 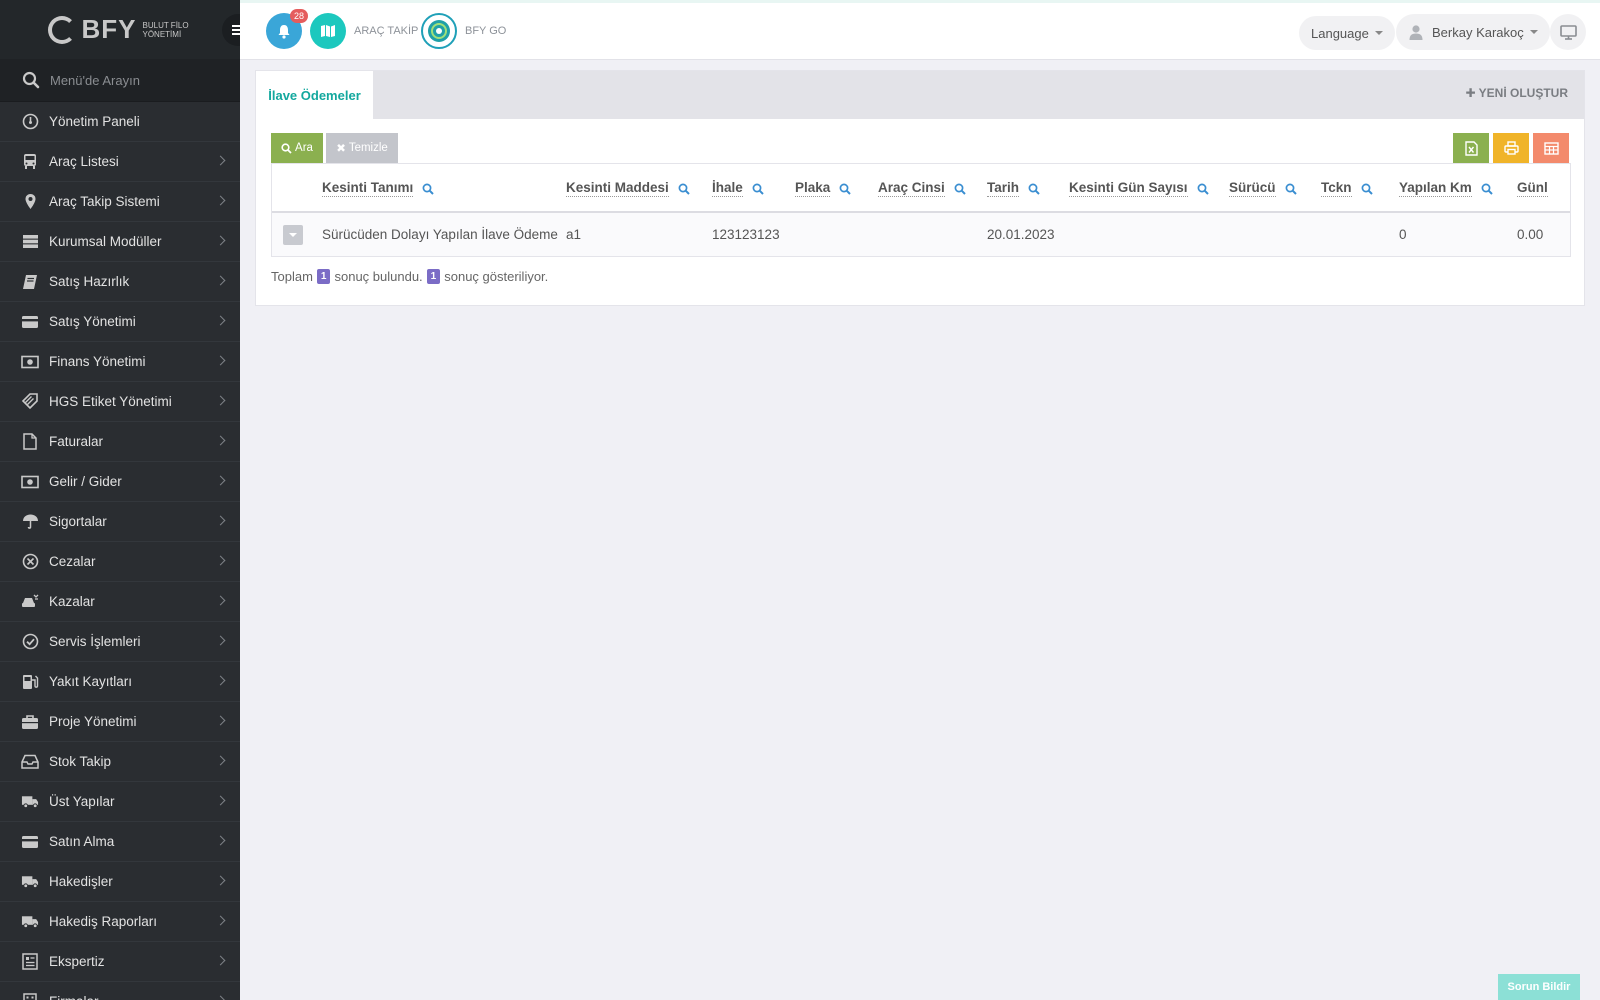 What do you see at coordinates (120, 482) in the screenshot?
I see `sidebar-item-gelir-gider: Gelir / Gider` at bounding box center [120, 482].